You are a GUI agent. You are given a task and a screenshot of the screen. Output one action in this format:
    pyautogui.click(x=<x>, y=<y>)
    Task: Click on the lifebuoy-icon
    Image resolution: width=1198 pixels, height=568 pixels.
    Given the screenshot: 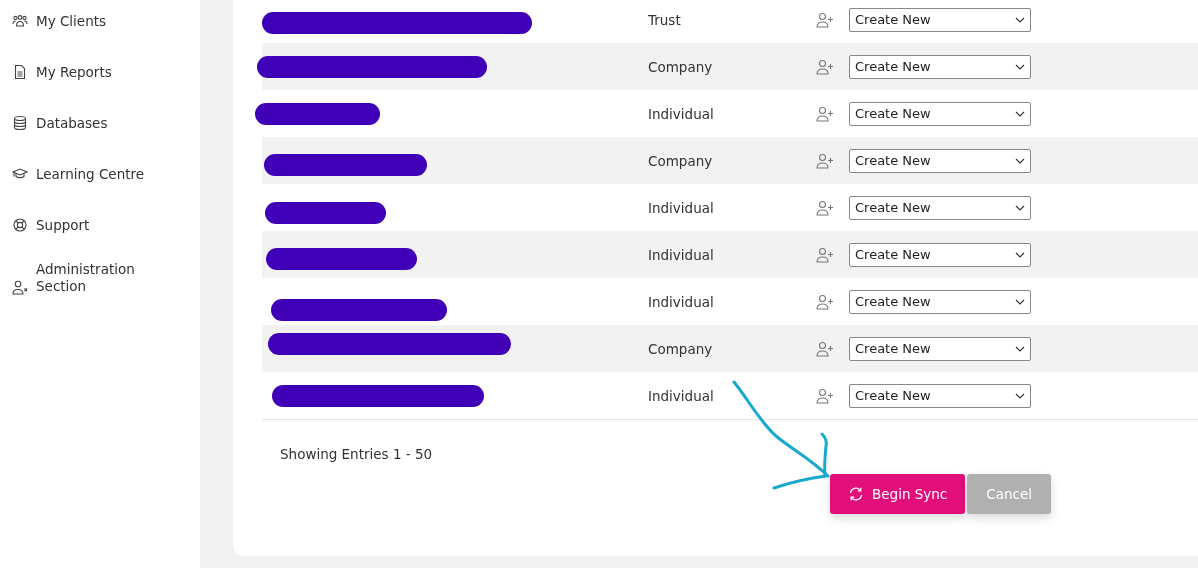 What is the action you would take?
    pyautogui.click(x=20, y=225)
    